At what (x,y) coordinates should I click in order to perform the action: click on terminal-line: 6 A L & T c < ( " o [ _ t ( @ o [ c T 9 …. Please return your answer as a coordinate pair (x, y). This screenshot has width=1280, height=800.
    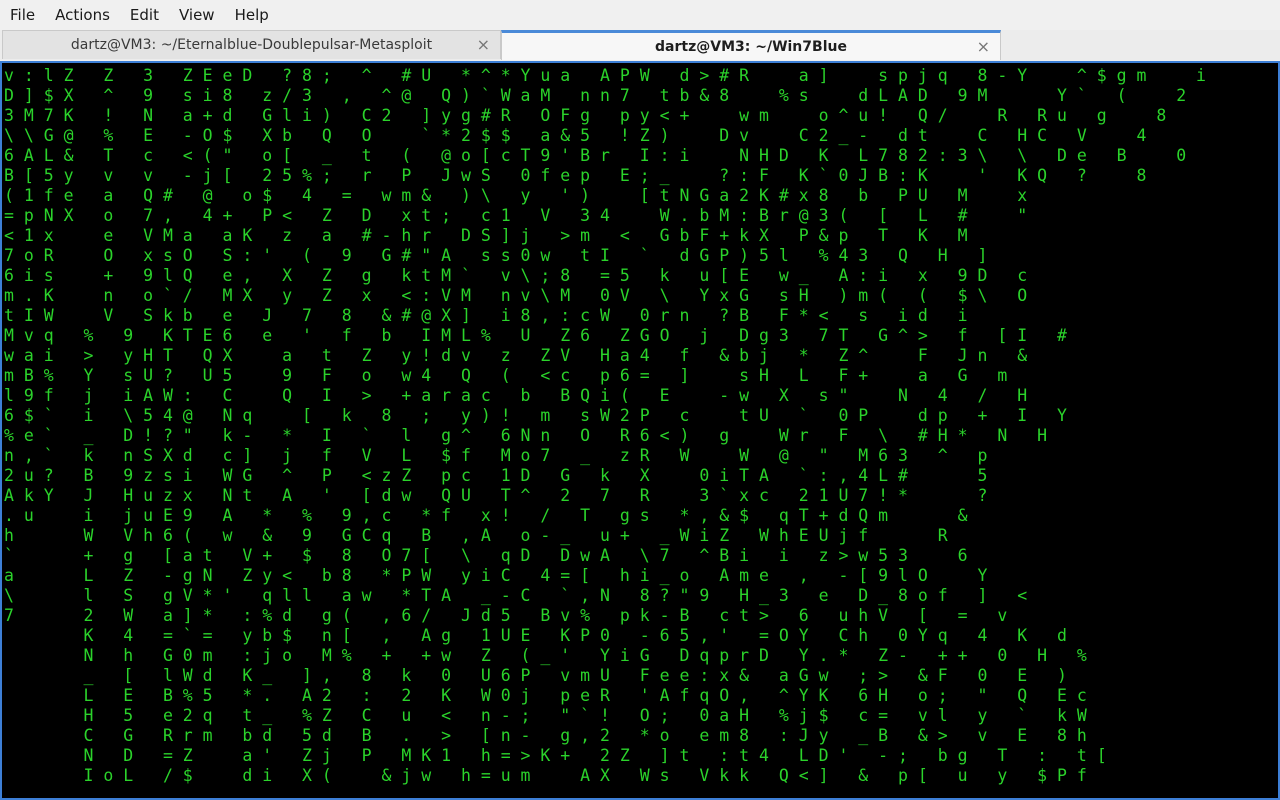
    Looking at the image, I should click on (595, 155).